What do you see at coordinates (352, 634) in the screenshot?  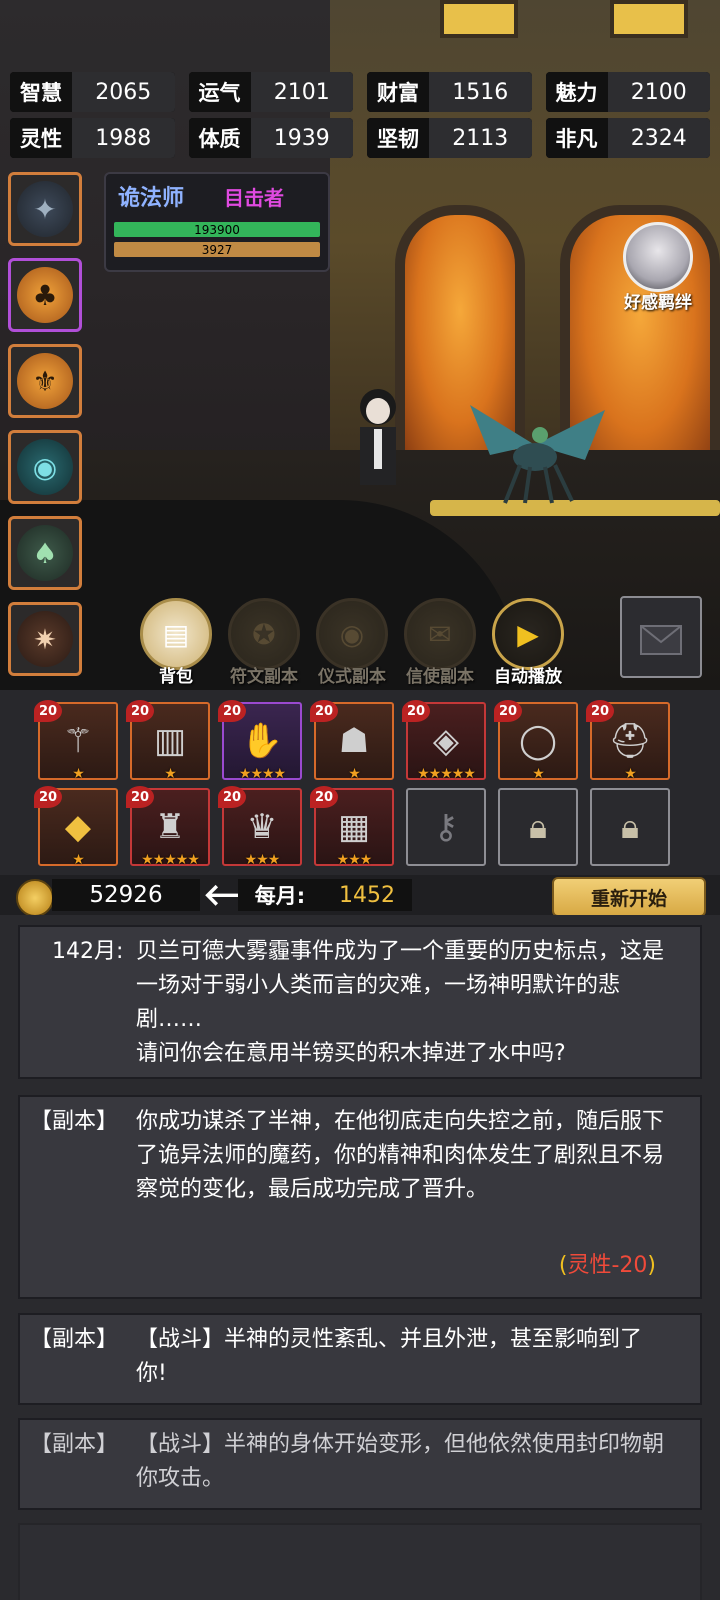 I see `ritual-dungeon-icon: ◉` at bounding box center [352, 634].